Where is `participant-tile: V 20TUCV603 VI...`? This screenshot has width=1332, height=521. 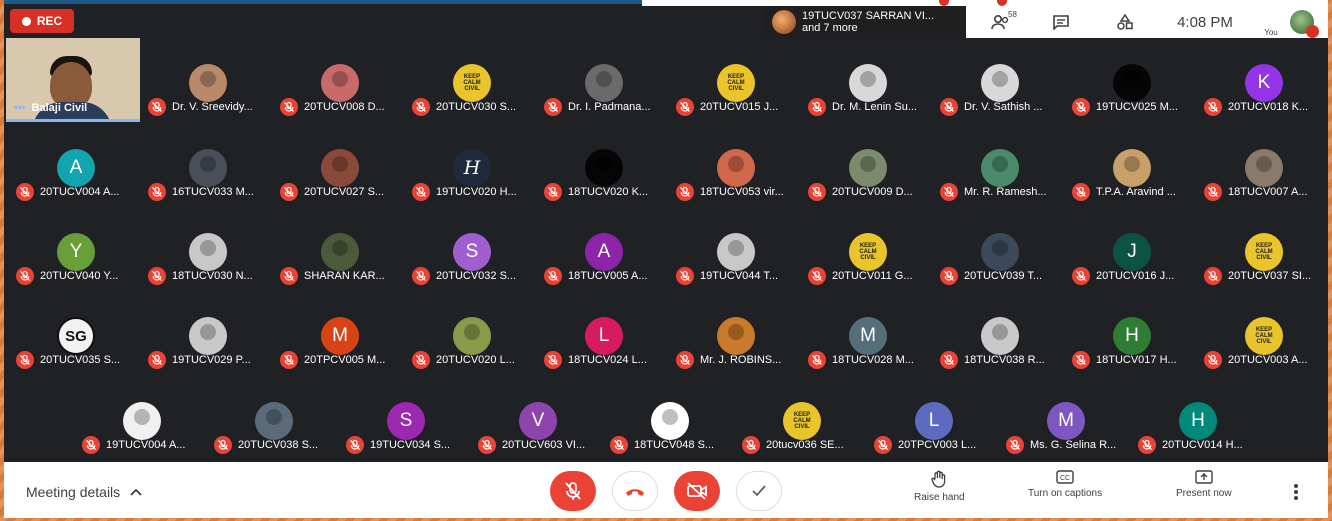 participant-tile: V 20TUCV603 VI... is located at coordinates (538, 418).